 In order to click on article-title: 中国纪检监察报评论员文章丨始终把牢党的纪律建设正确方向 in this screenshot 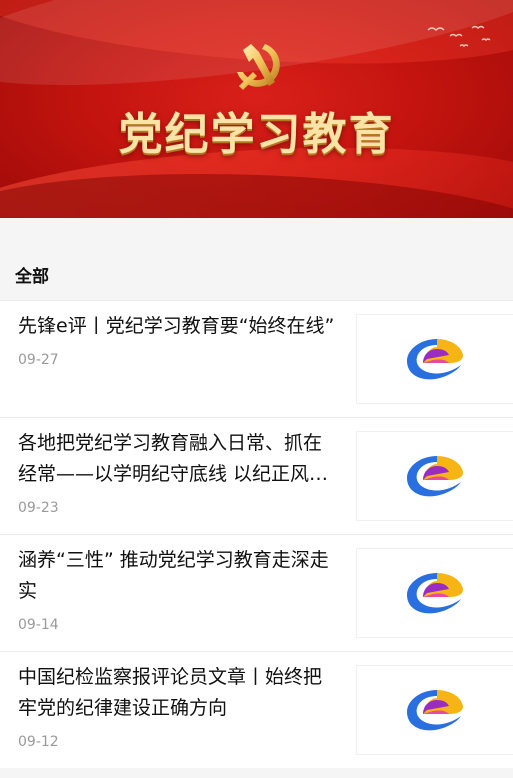, I will do `click(170, 692)`.